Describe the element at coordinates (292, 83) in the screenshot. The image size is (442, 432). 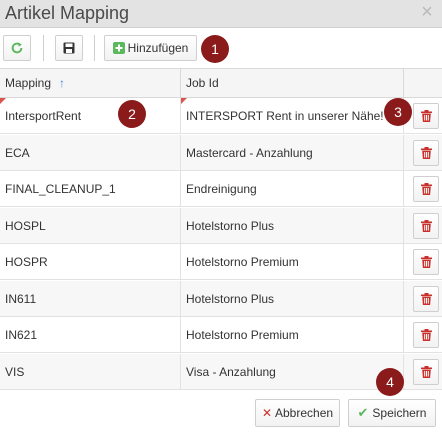
I see `column-header-job-id: Job Id` at that location.